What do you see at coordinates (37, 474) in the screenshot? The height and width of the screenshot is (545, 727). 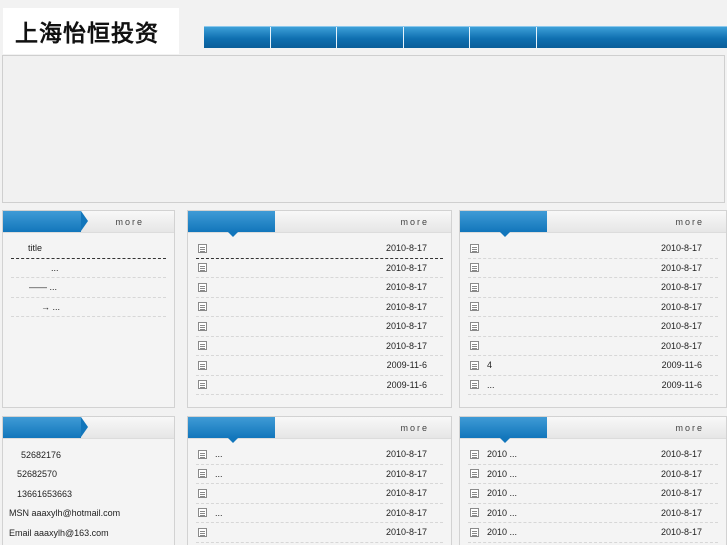 I see `contact-text: 52682570` at bounding box center [37, 474].